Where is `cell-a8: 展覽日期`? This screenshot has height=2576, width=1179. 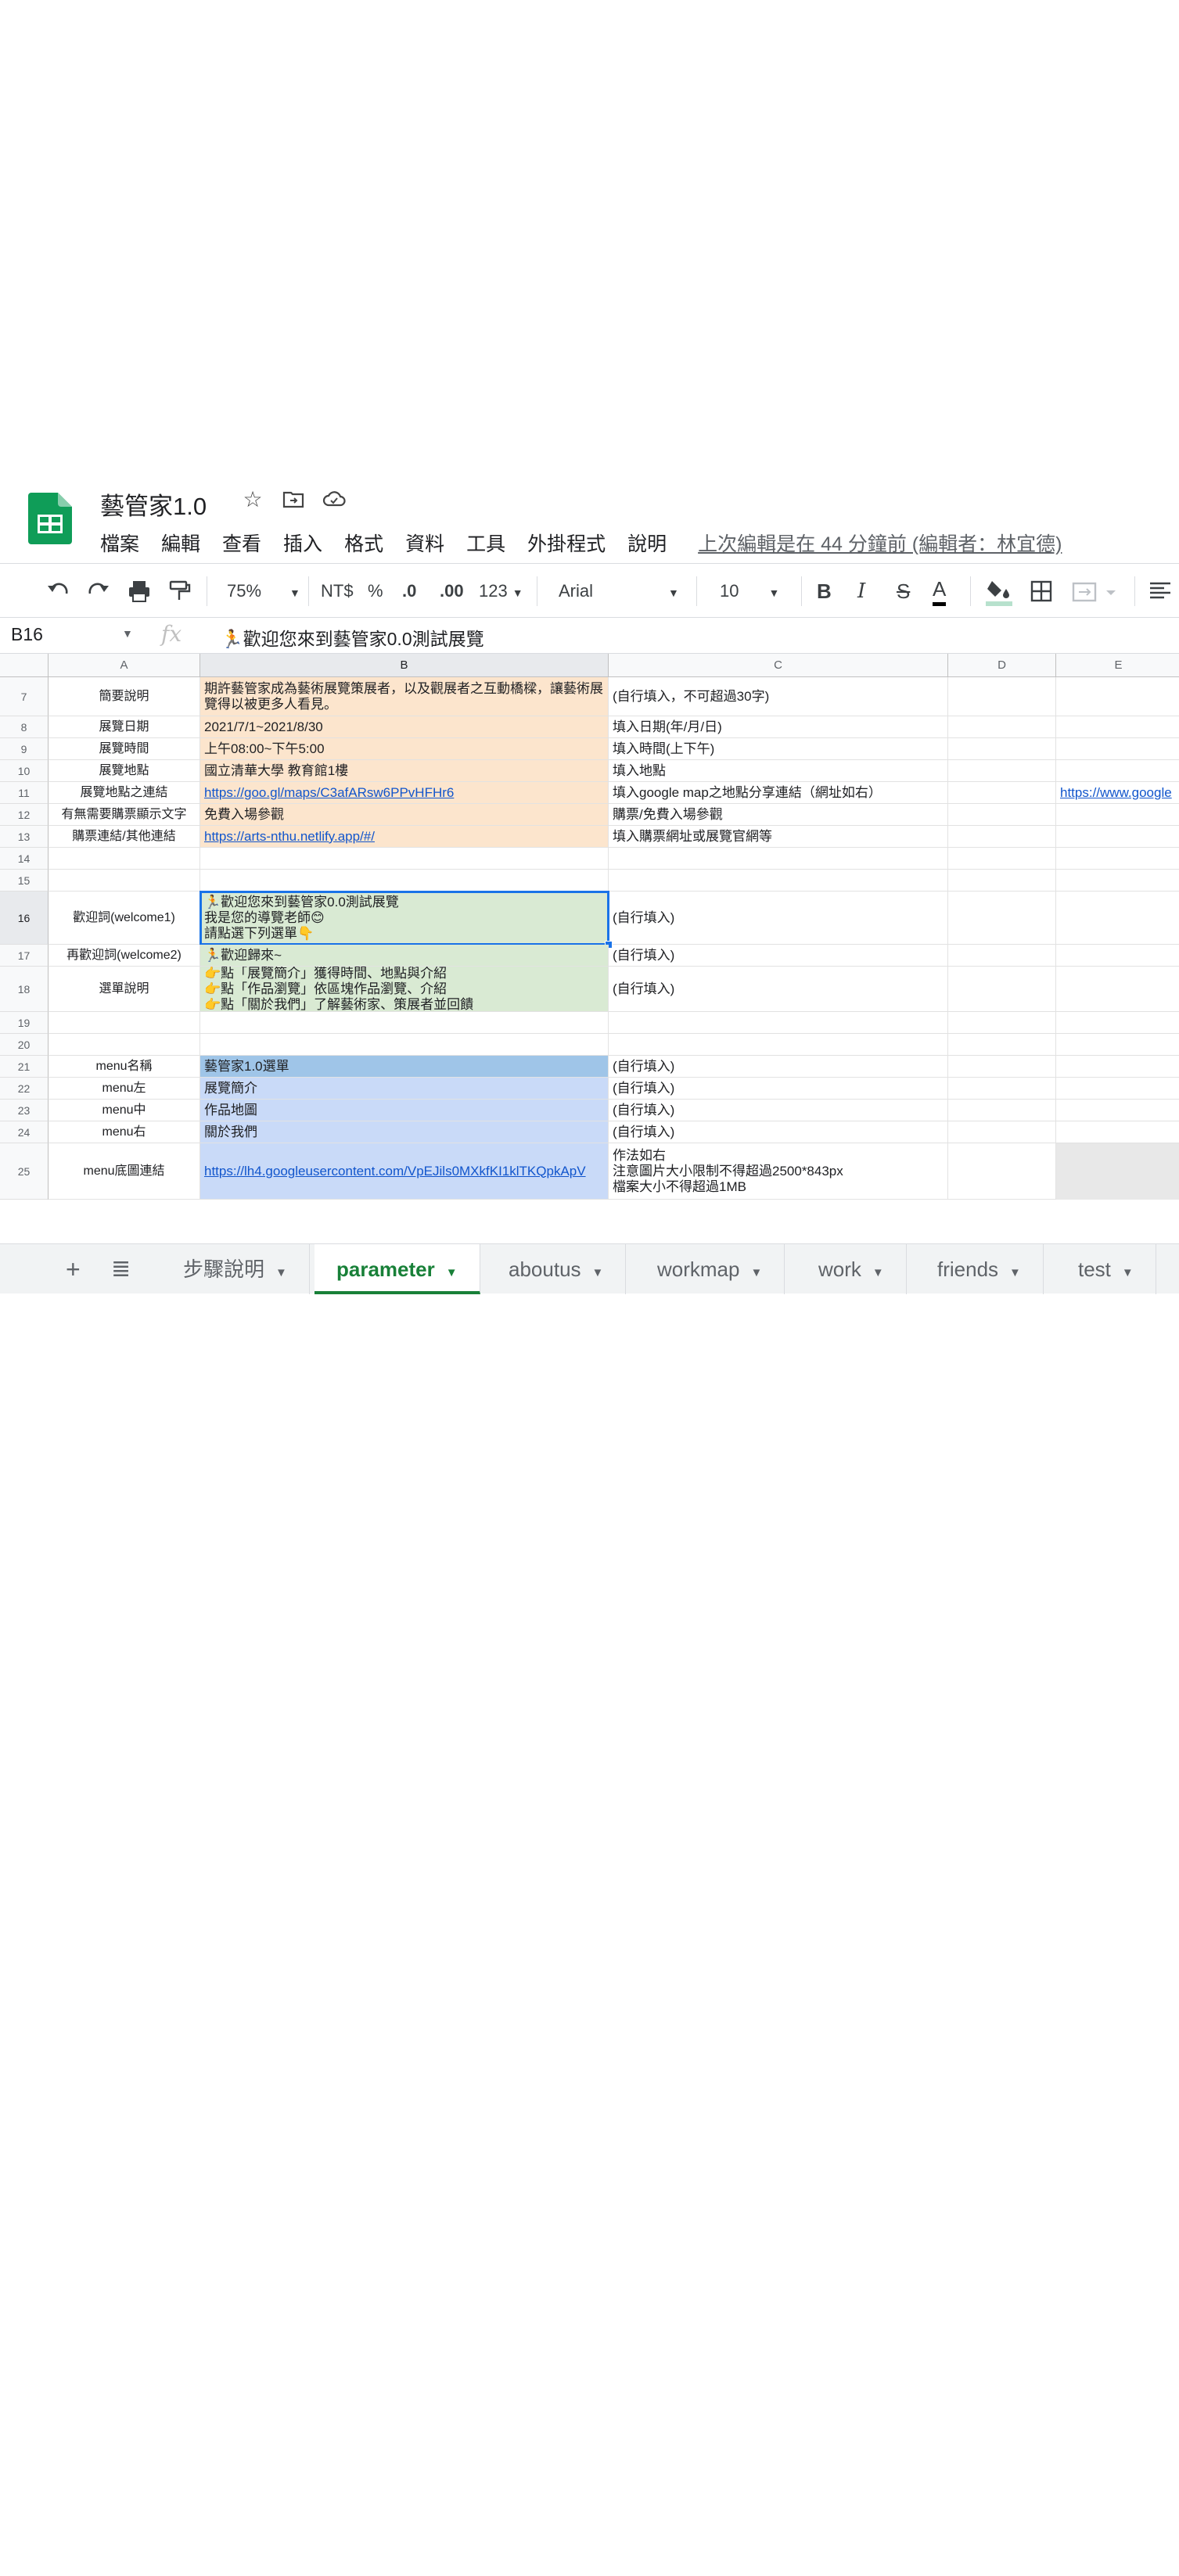 cell-a8: 展覽日期 is located at coordinates (124, 727).